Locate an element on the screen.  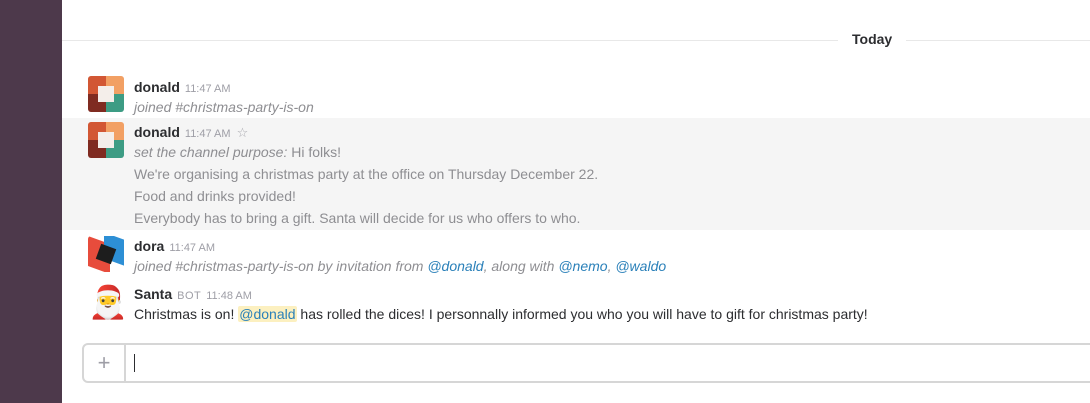
purpose-first-line: Hi folks! is located at coordinates (316, 152).